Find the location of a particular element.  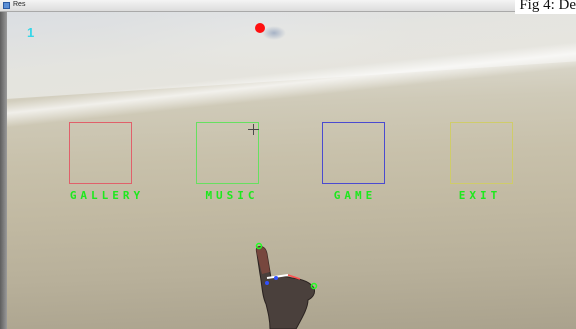

exit-button is located at coordinates (481, 153).